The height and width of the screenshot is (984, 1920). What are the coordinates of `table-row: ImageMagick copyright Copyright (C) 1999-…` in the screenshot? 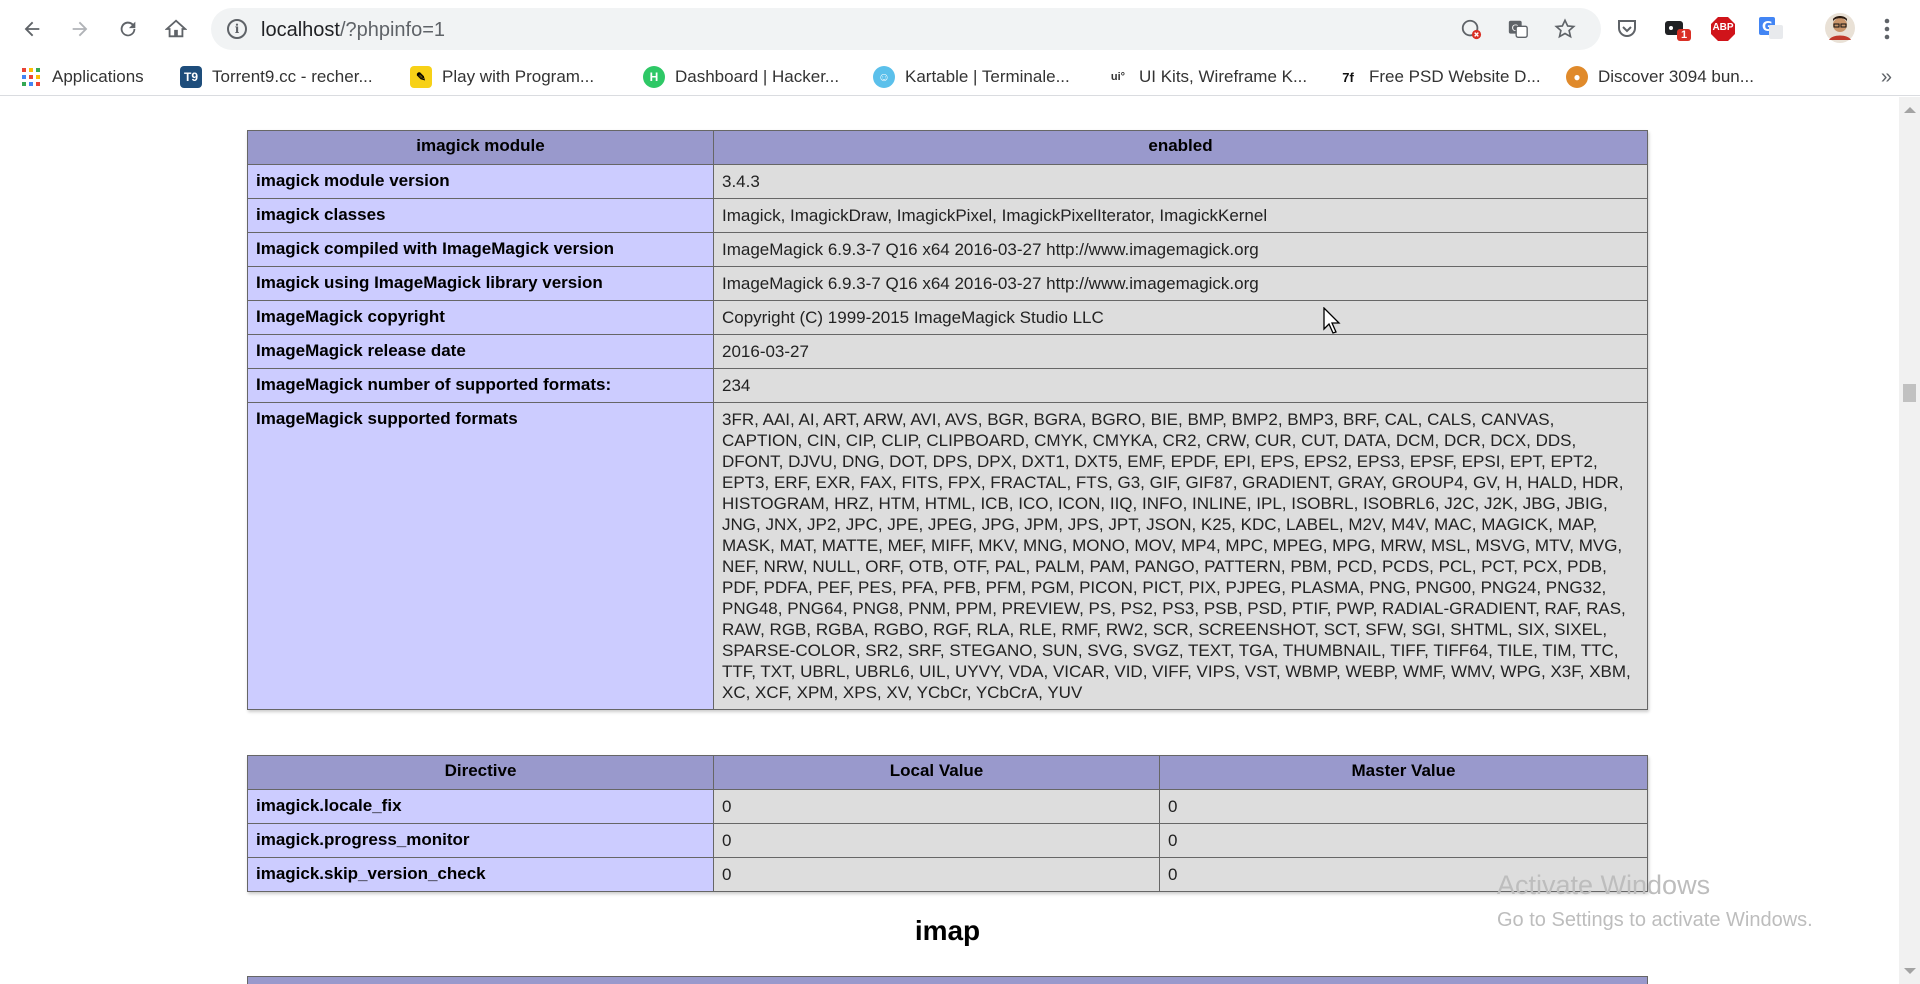 It's located at (947, 317).